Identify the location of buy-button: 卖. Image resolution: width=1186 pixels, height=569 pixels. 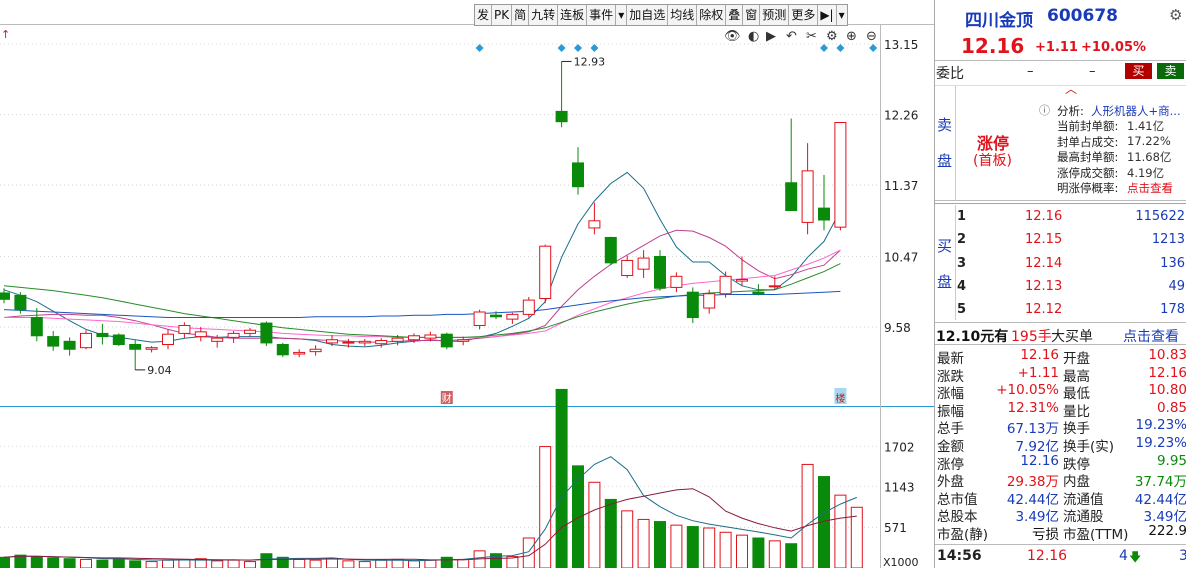
(1170, 71).